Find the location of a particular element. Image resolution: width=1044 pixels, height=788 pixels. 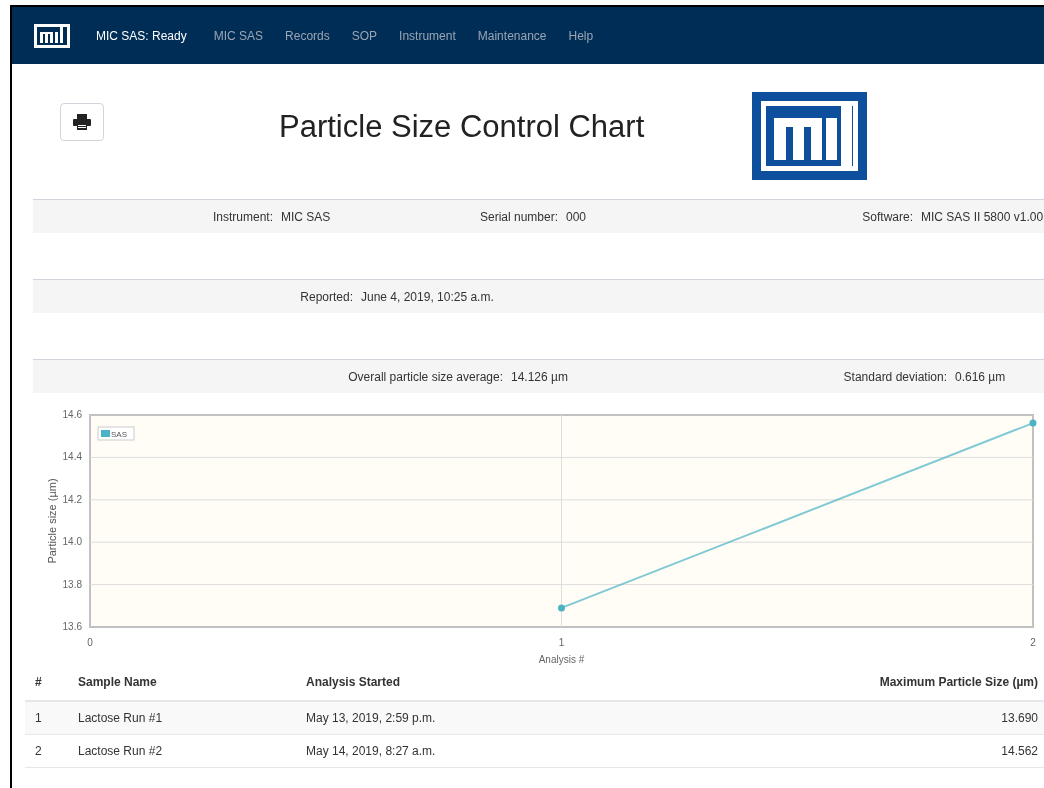

column-header: # is located at coordinates (51, 682).